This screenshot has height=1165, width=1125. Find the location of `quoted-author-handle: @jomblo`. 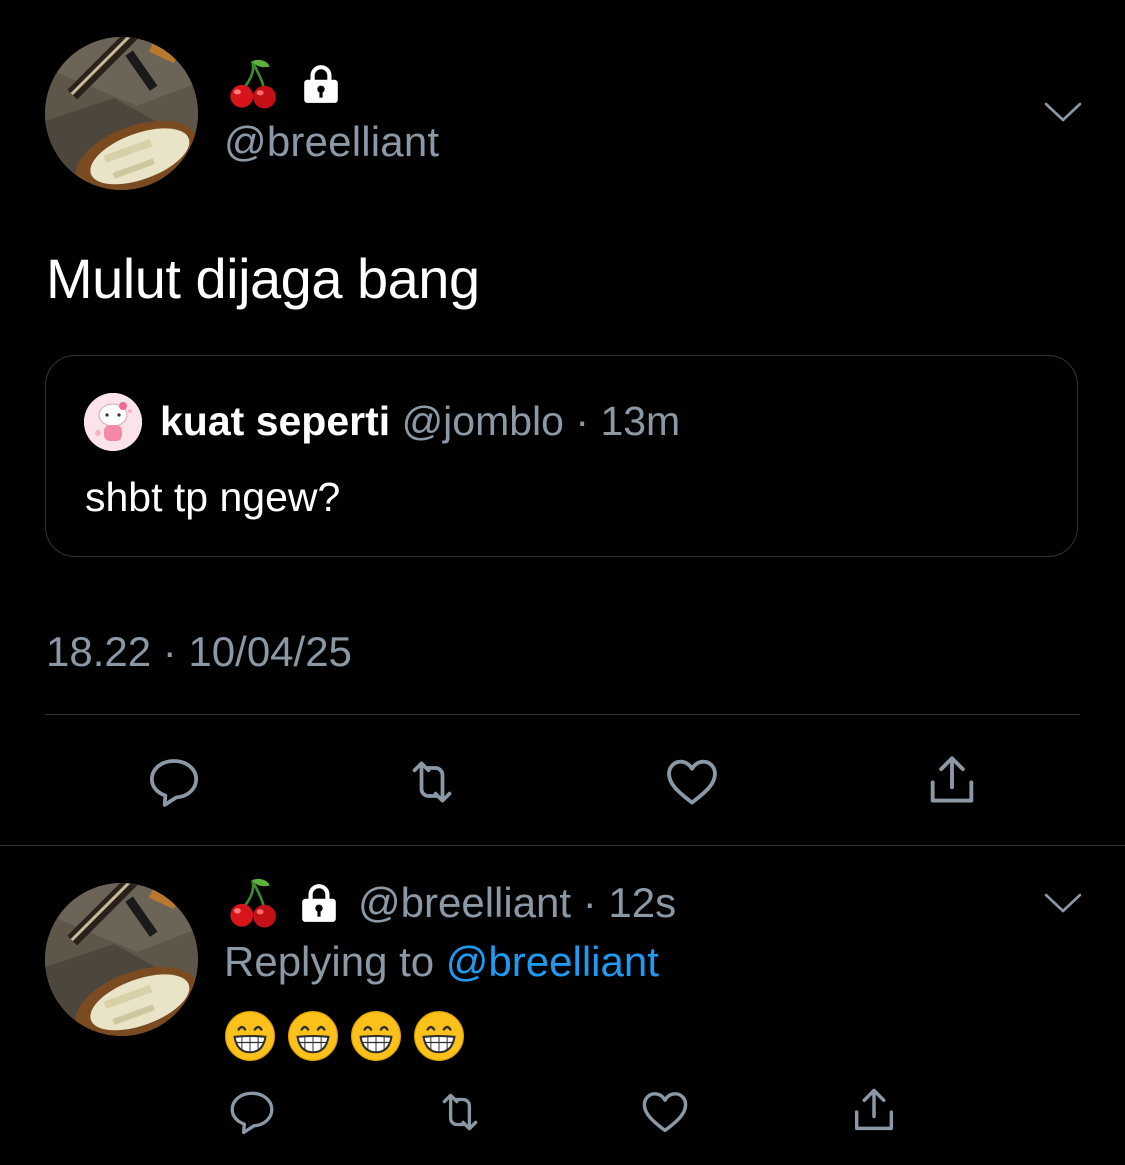

quoted-author-handle: @jomblo is located at coordinates (483, 421).